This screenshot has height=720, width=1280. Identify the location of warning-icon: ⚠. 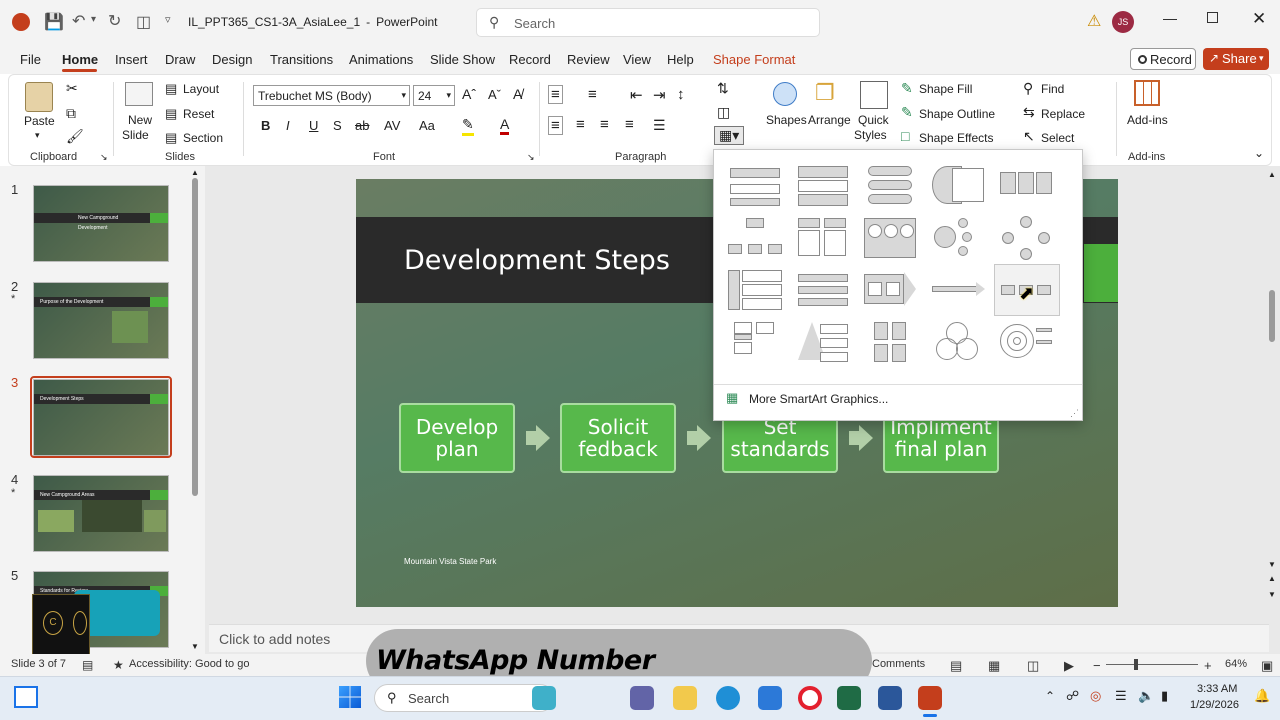
(1094, 21).